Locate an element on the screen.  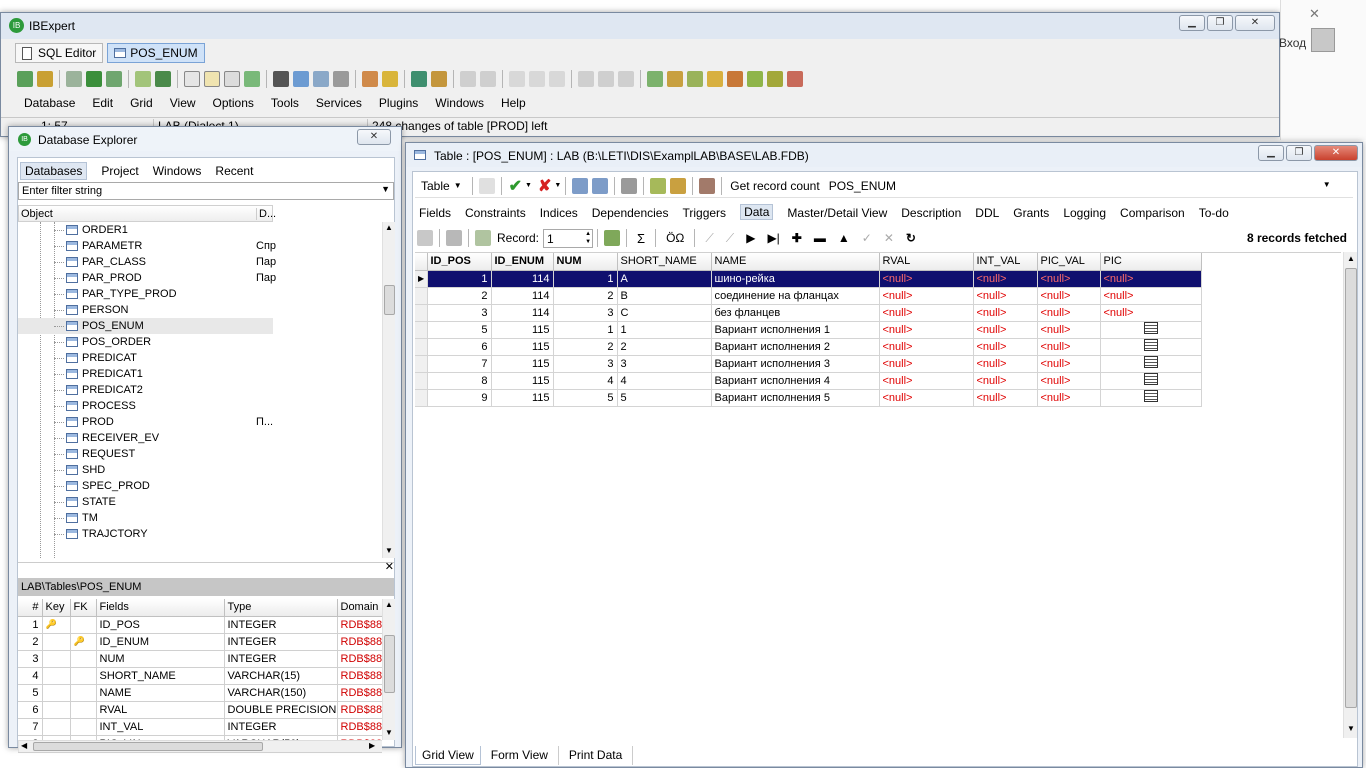
tree-item: PROCESS is located at coordinates (145, 406).